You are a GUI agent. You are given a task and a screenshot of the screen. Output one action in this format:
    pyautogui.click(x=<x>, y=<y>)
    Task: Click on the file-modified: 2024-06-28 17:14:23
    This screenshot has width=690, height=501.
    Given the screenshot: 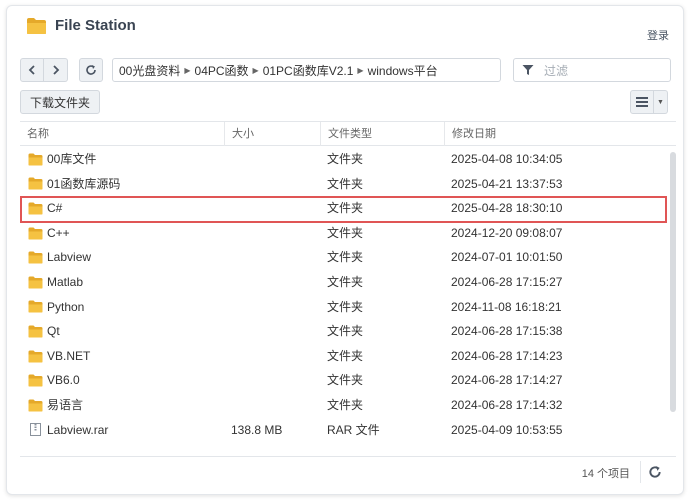 What is the action you would take?
    pyautogui.click(x=507, y=355)
    